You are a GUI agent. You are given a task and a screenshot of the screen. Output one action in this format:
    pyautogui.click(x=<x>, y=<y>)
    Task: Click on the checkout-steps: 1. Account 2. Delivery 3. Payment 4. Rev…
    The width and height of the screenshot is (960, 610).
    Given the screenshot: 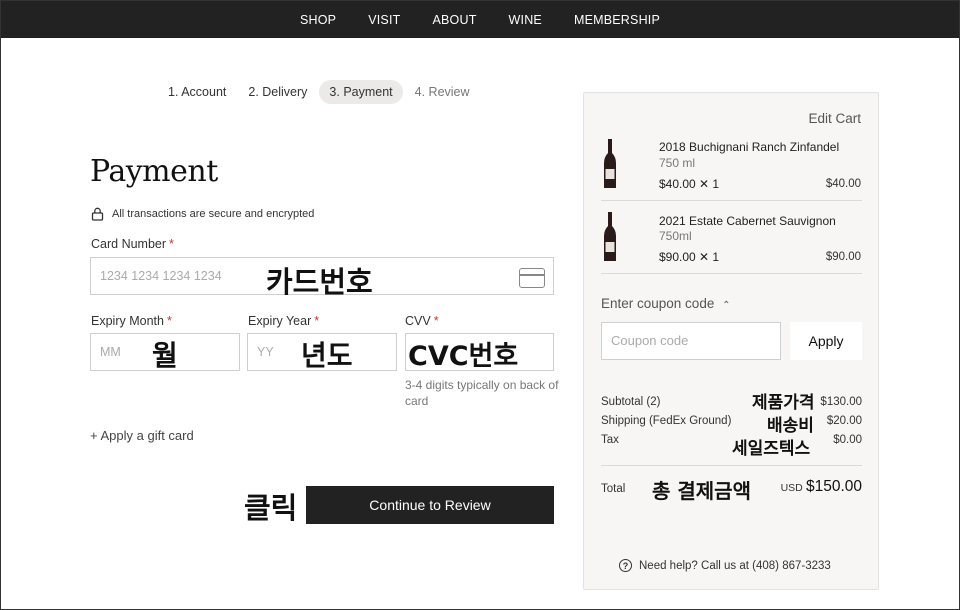 What is the action you would take?
    pyautogui.click(x=320, y=92)
    